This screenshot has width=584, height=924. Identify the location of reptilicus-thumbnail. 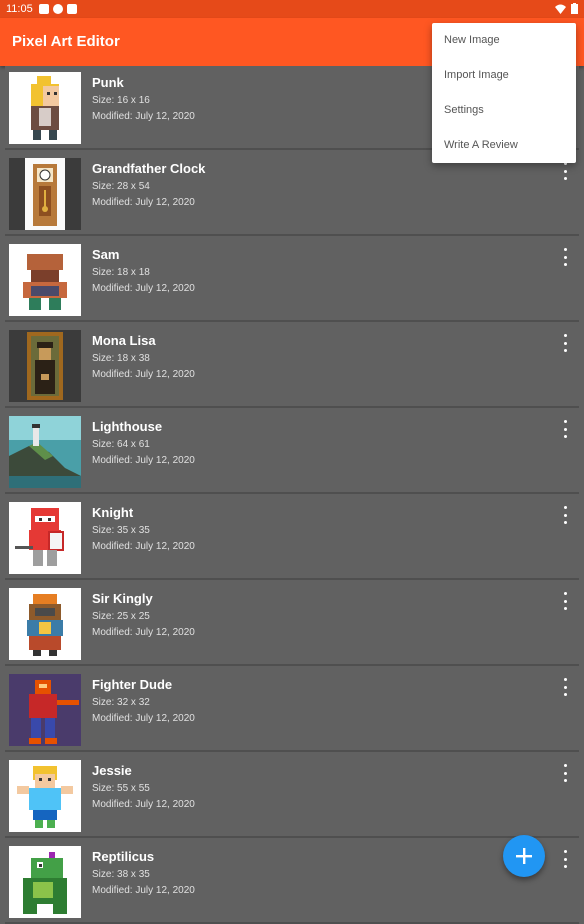
(45, 882).